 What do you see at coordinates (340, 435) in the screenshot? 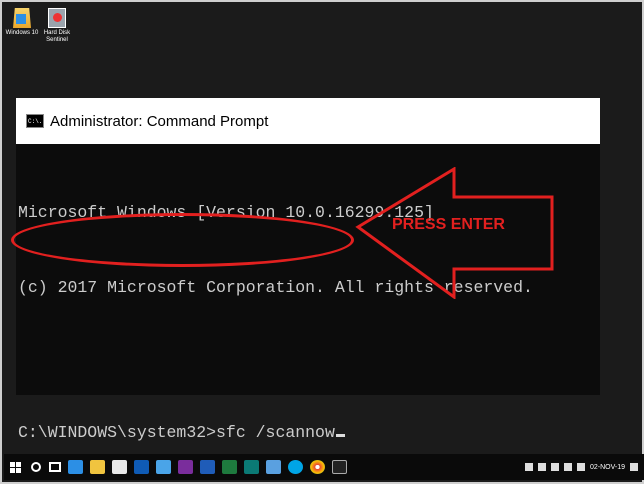
I see `text-cursor` at bounding box center [340, 435].